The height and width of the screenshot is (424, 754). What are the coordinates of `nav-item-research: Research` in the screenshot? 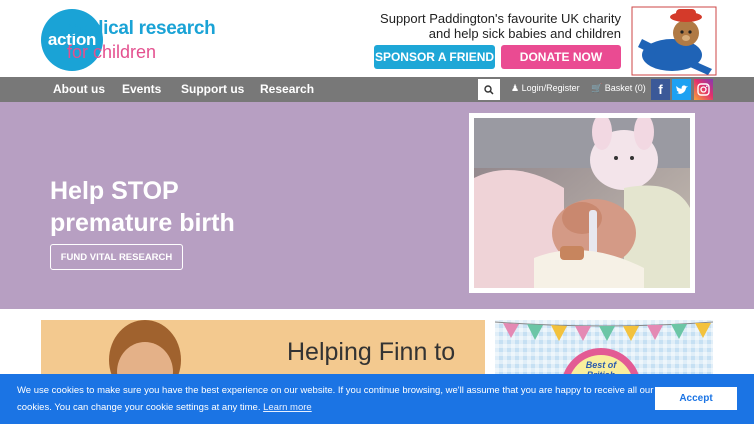 It's located at (287, 89).